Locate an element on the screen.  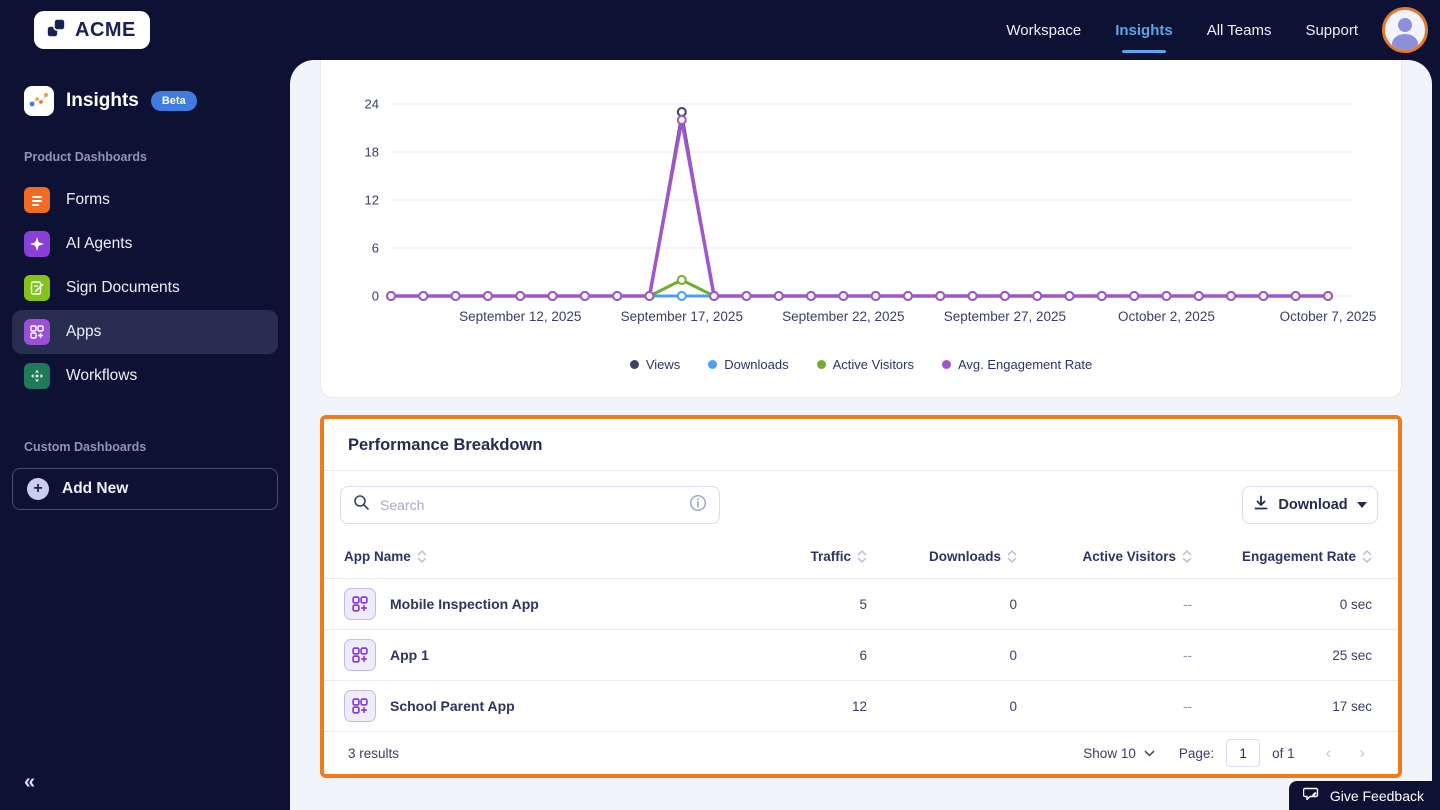
column-header-active-visitors: Active Visitors is located at coordinates (1104, 556).